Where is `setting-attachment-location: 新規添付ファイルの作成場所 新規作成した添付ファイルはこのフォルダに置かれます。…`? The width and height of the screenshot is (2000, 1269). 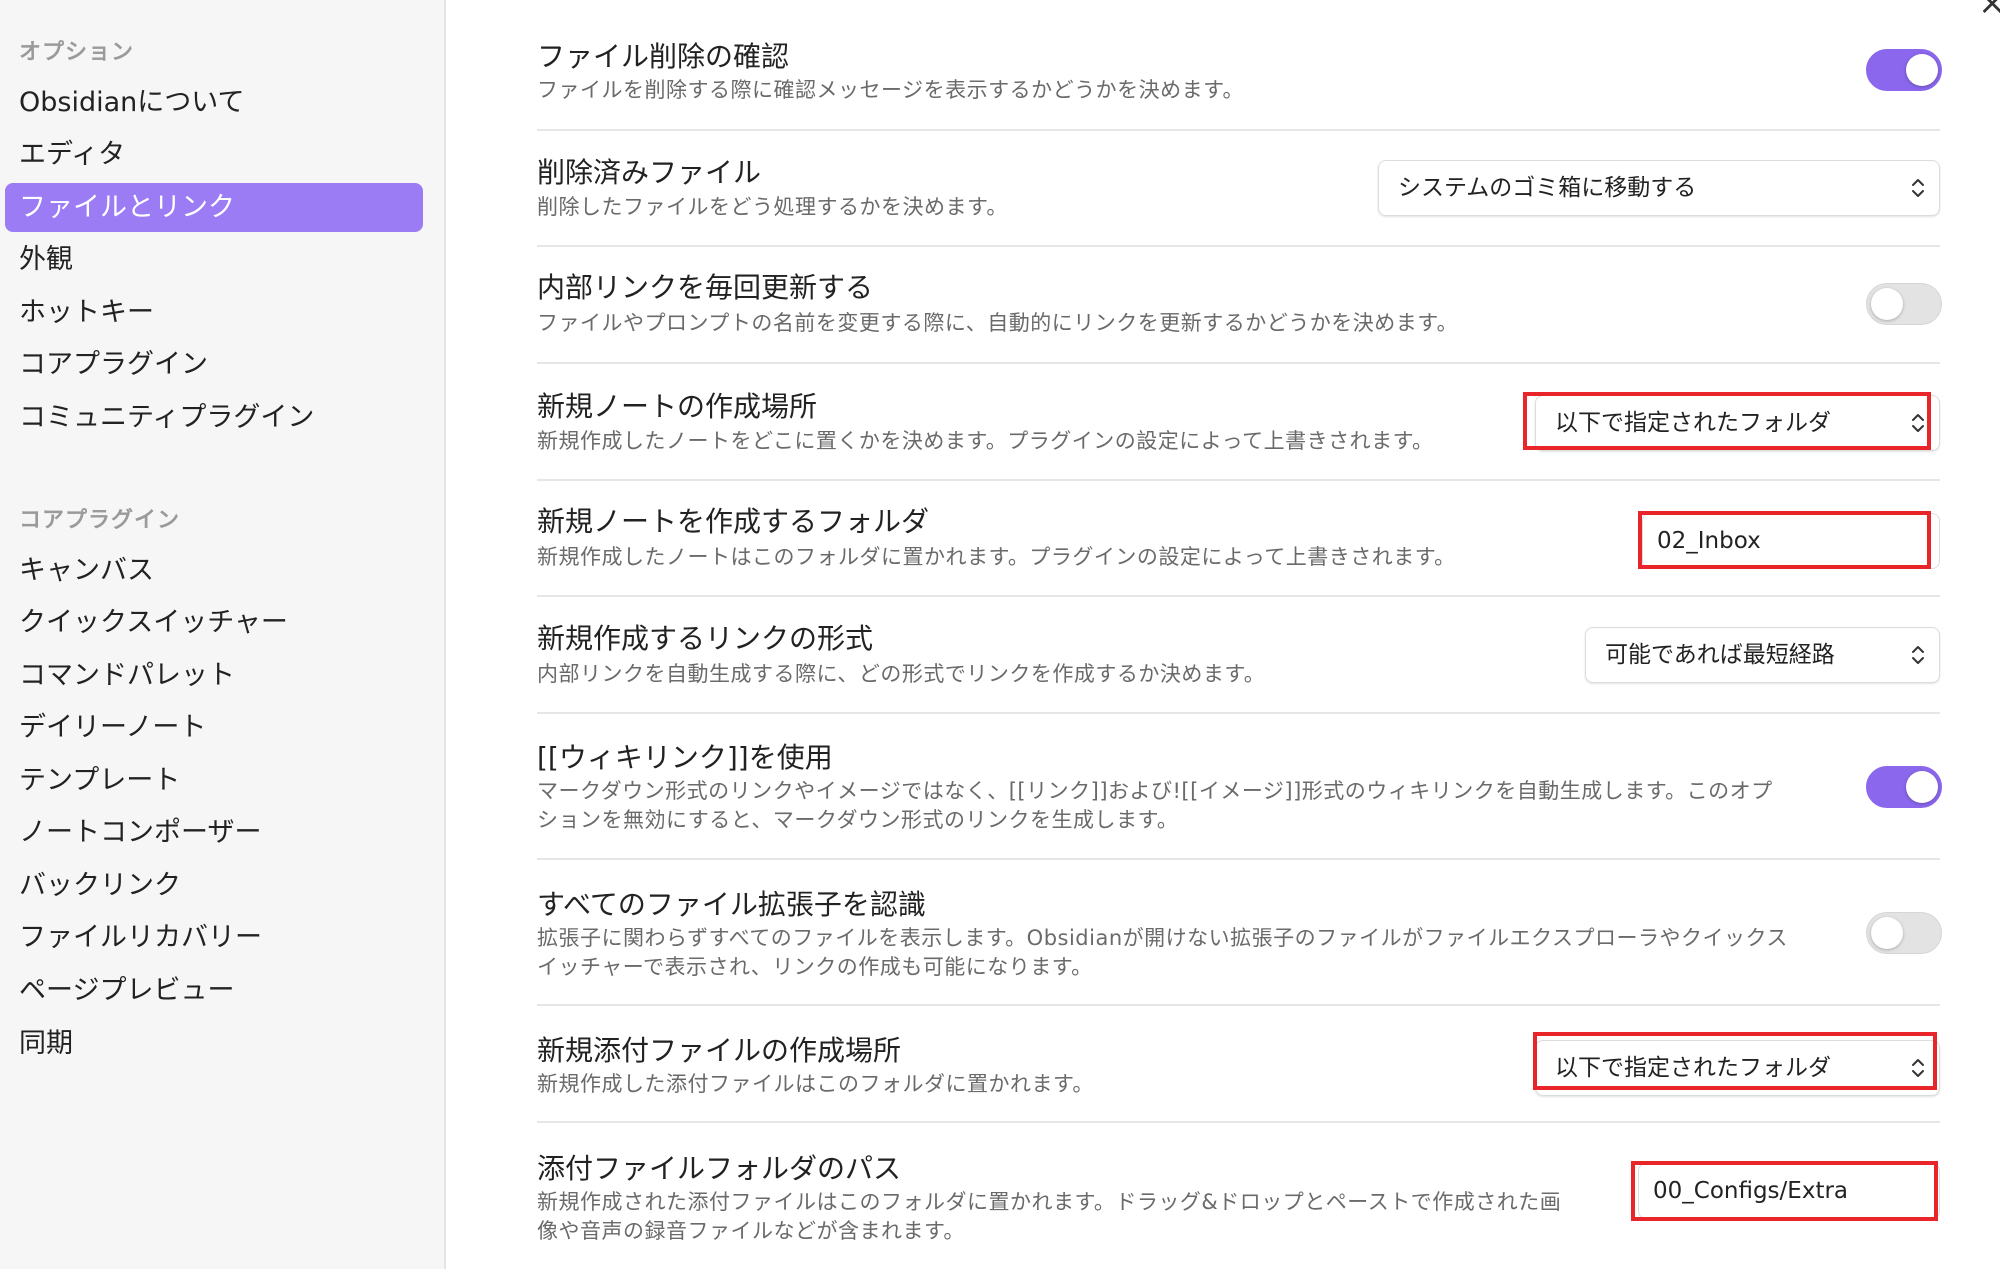
setting-attachment-location: 新規添付ファイルの作成場所 新規作成した添付ファイルはこのフォルダに置かれます。… is located at coordinates (1238, 1064).